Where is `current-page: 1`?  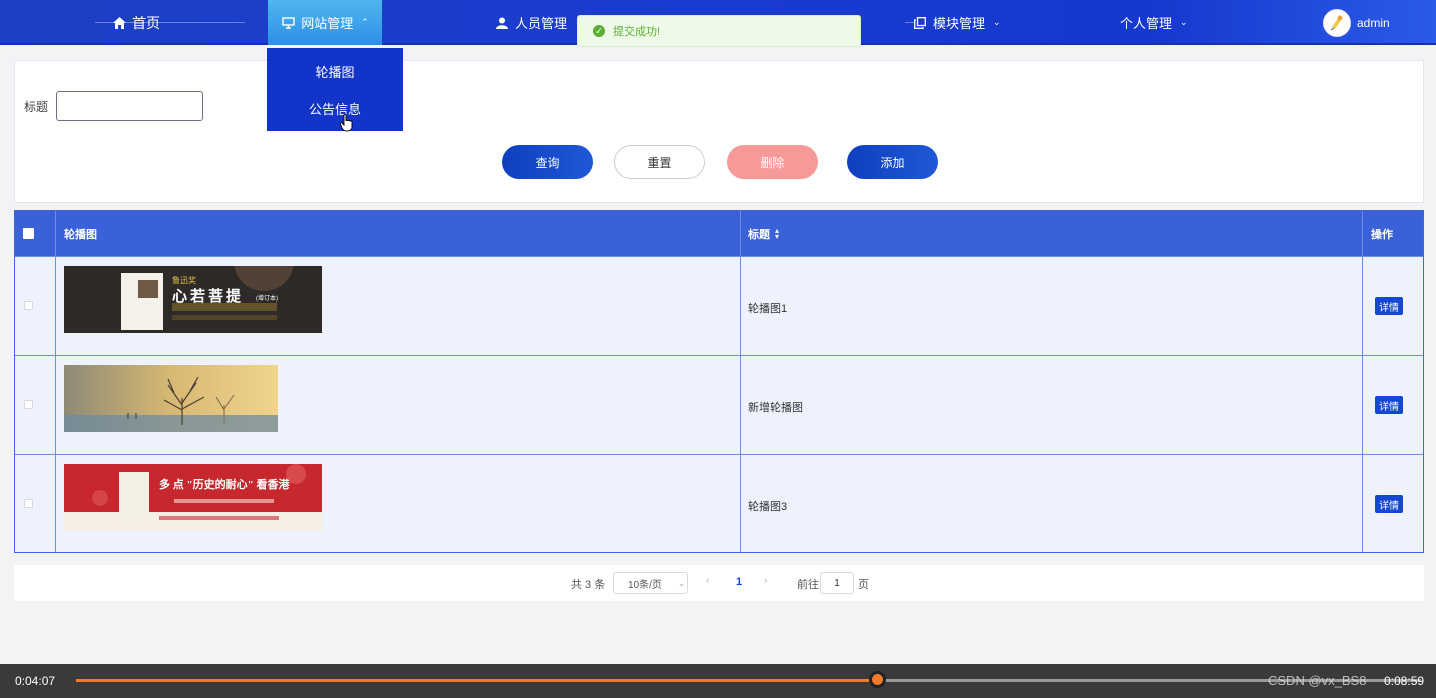
current-page: 1 is located at coordinates (739, 582).